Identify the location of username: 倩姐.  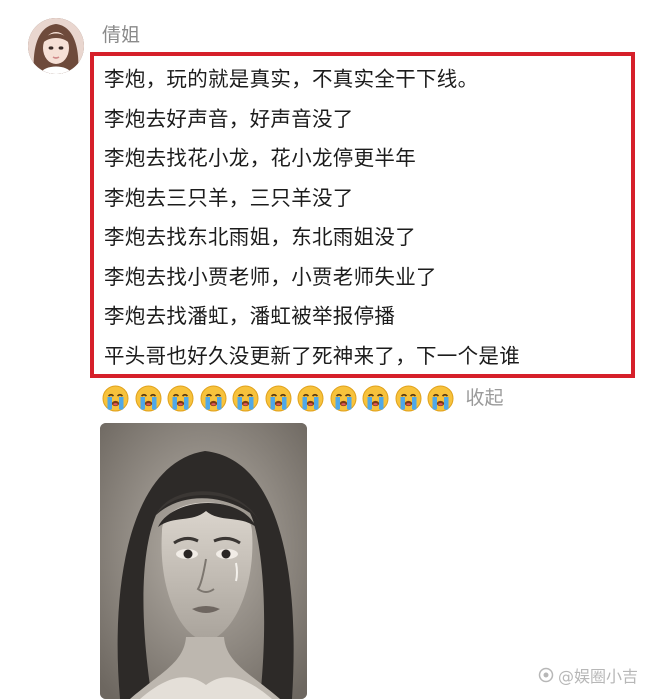
(121, 33).